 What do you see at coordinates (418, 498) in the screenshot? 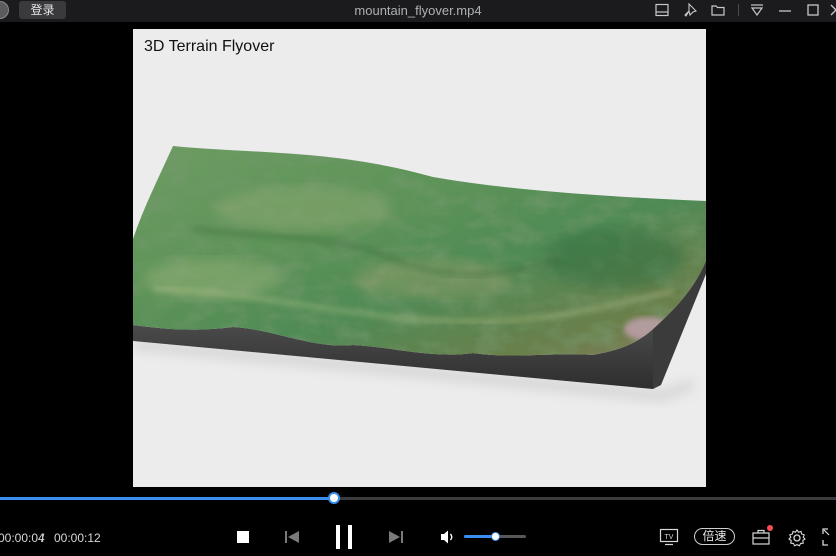
I see `progress-bar` at bounding box center [418, 498].